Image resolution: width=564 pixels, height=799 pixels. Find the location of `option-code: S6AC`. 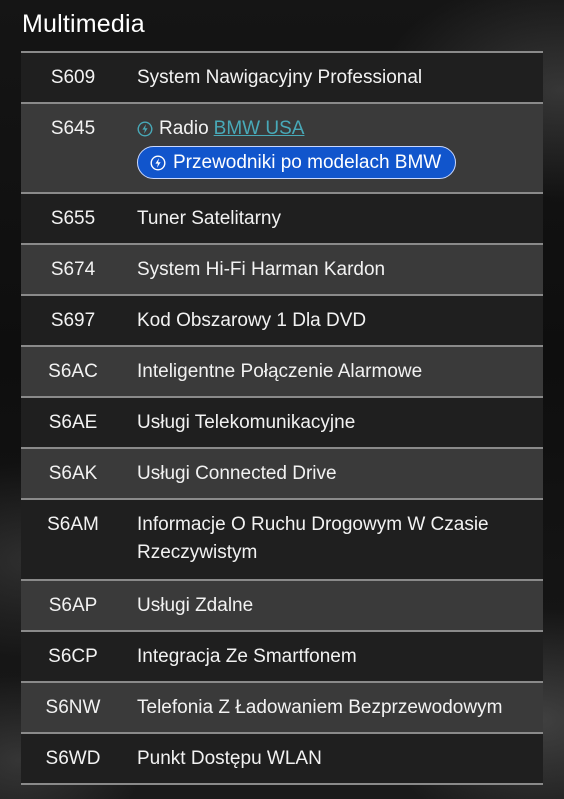

option-code: S6AC is located at coordinates (73, 371).